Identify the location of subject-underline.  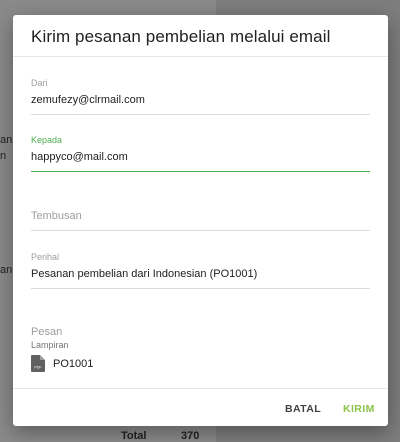
(200, 288).